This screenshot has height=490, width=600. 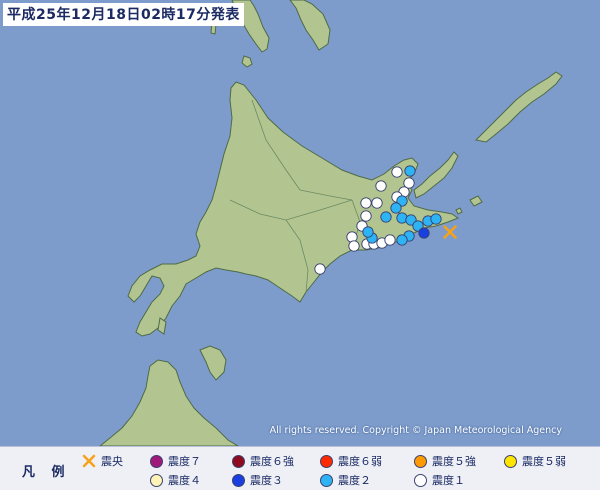 I want to click on epicenter-icon, so click(x=89, y=461).